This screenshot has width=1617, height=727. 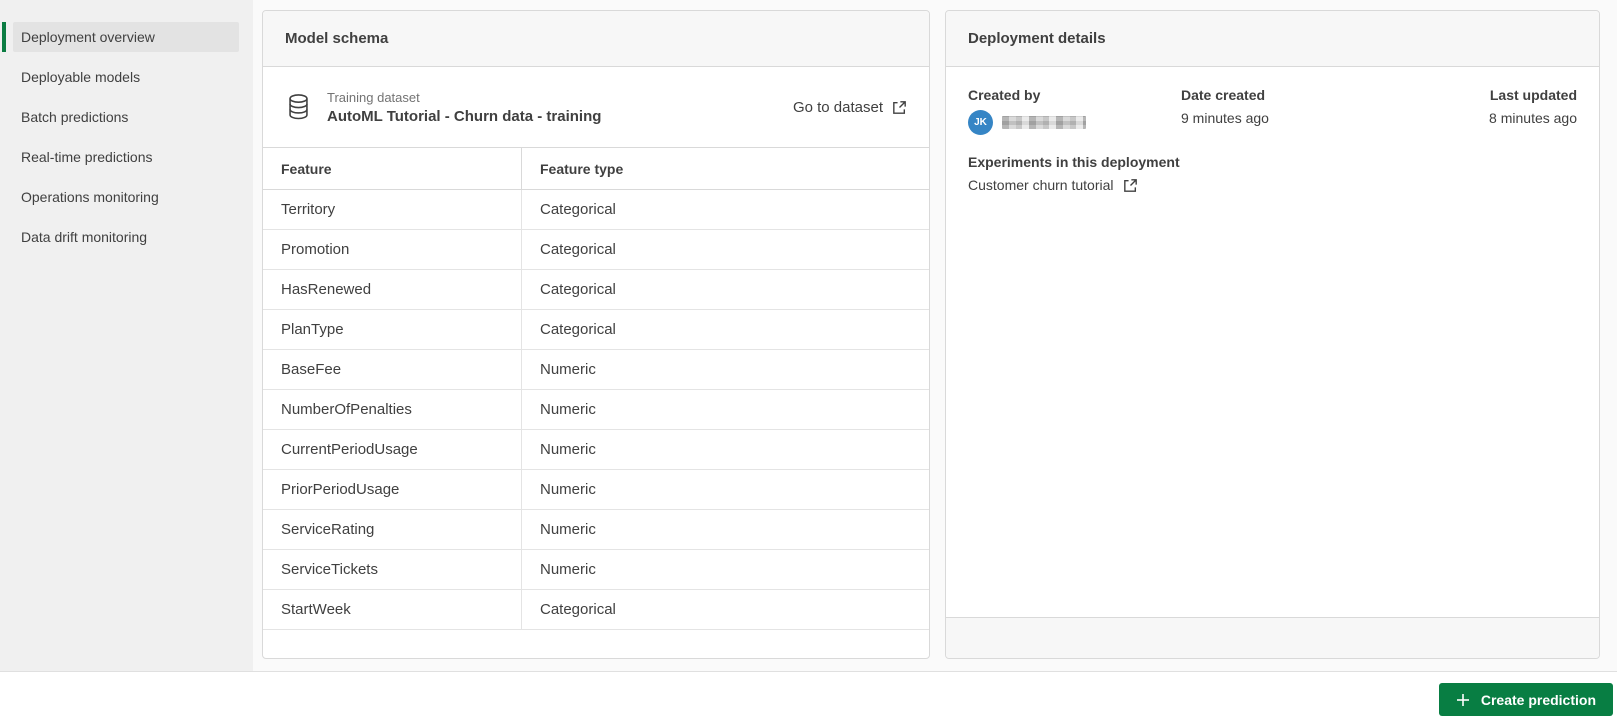 What do you see at coordinates (392, 449) in the screenshot?
I see `feature-name: CurrentPeriodUsage` at bounding box center [392, 449].